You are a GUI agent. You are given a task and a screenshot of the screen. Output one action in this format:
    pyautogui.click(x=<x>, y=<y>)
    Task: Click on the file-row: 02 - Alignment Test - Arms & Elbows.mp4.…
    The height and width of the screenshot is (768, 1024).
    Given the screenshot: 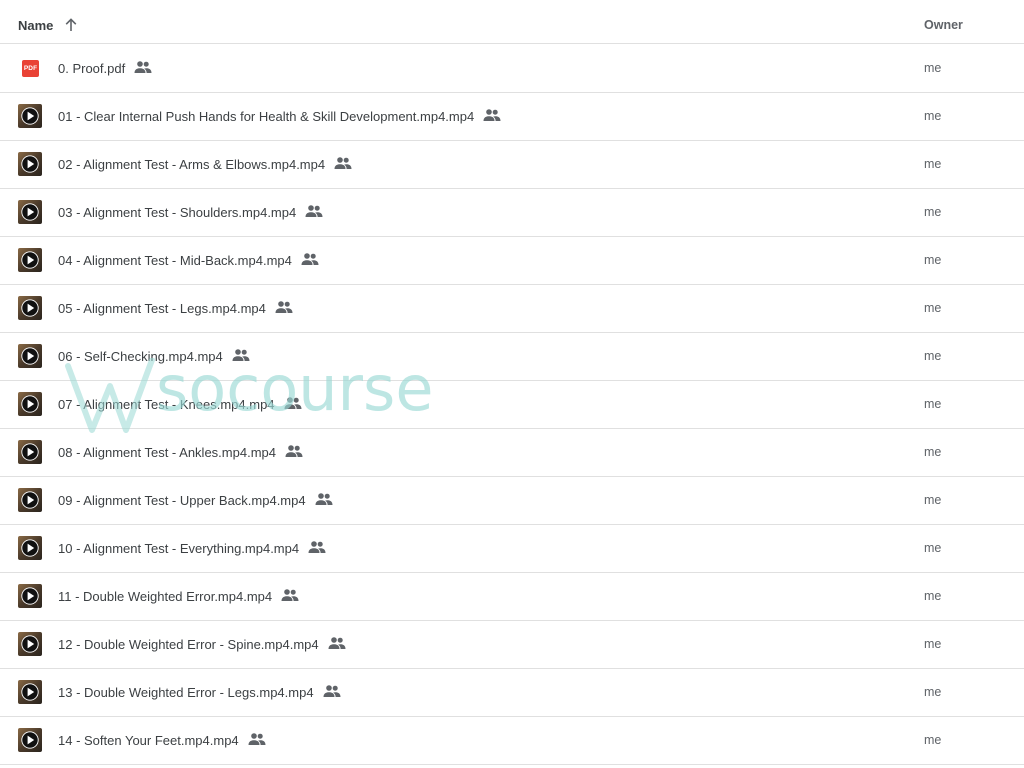 What is the action you would take?
    pyautogui.click(x=512, y=165)
    